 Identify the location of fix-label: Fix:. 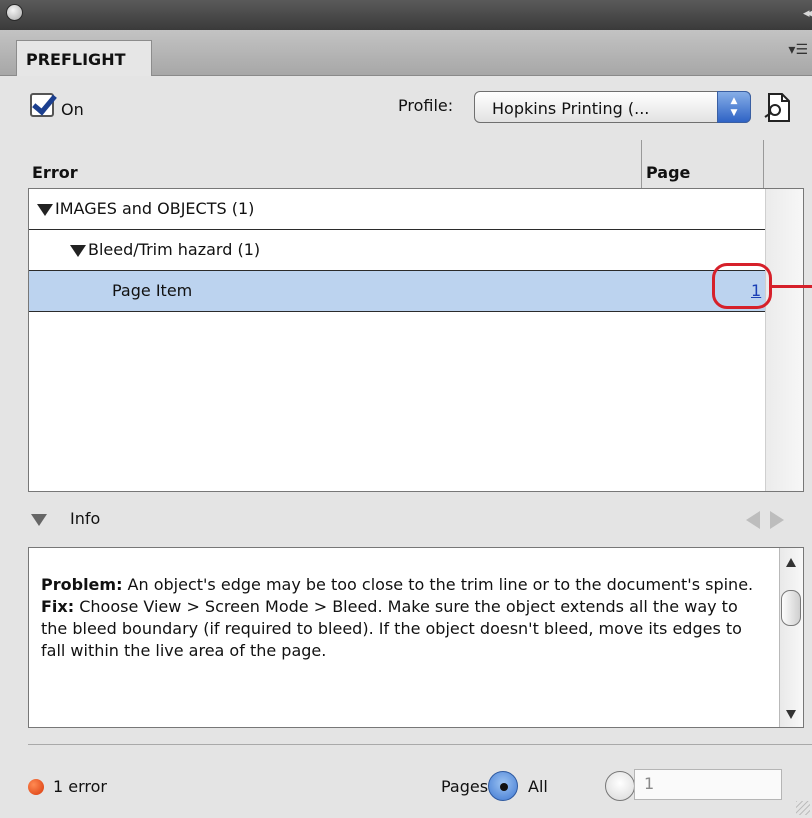
(58, 606).